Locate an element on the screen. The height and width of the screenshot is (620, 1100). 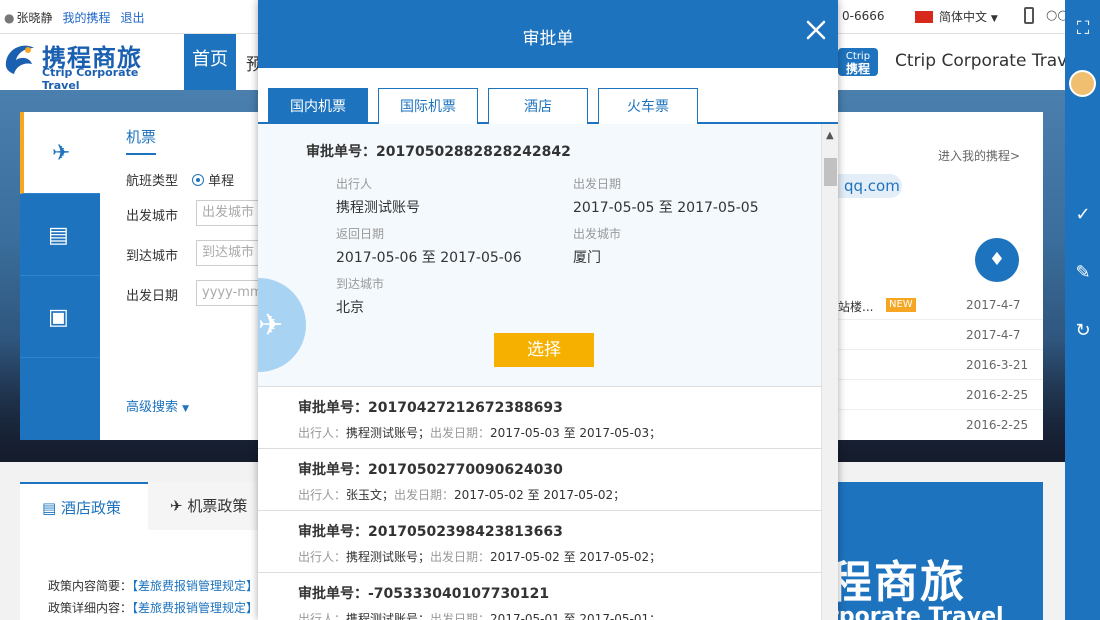
policy-summary-row: 政策内容简要：【差旅费报销管理规定】 is located at coordinates (153, 585).